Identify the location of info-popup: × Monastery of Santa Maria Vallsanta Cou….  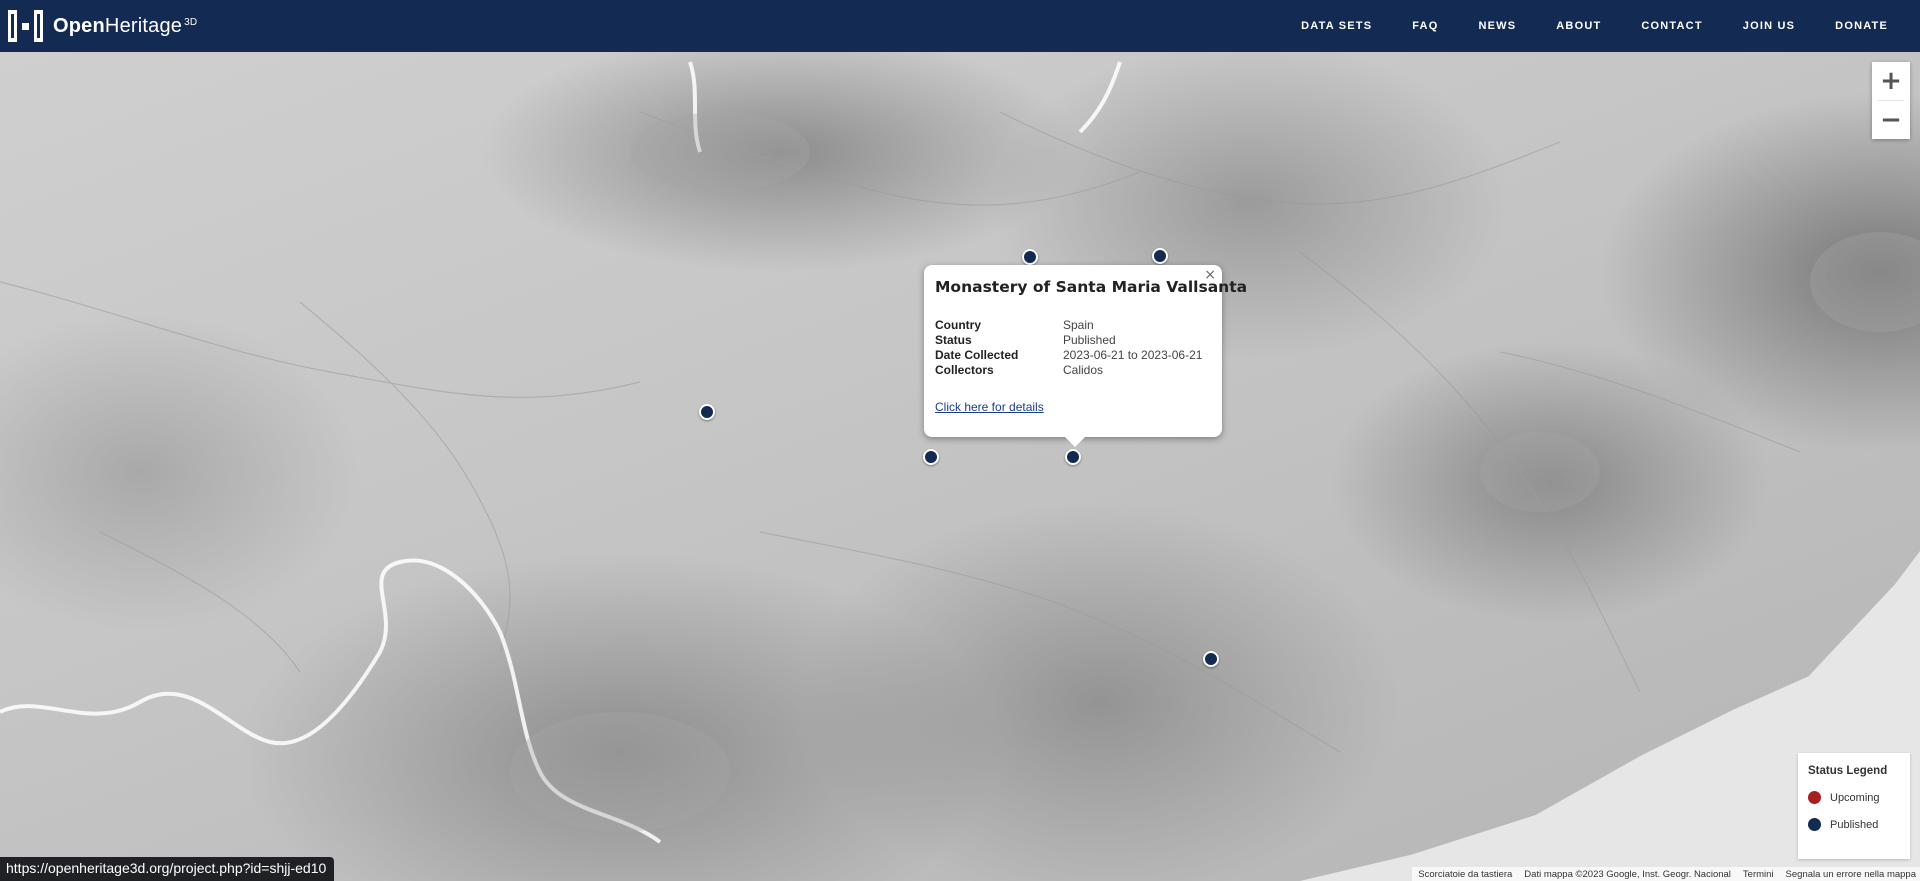
(1086, 356).